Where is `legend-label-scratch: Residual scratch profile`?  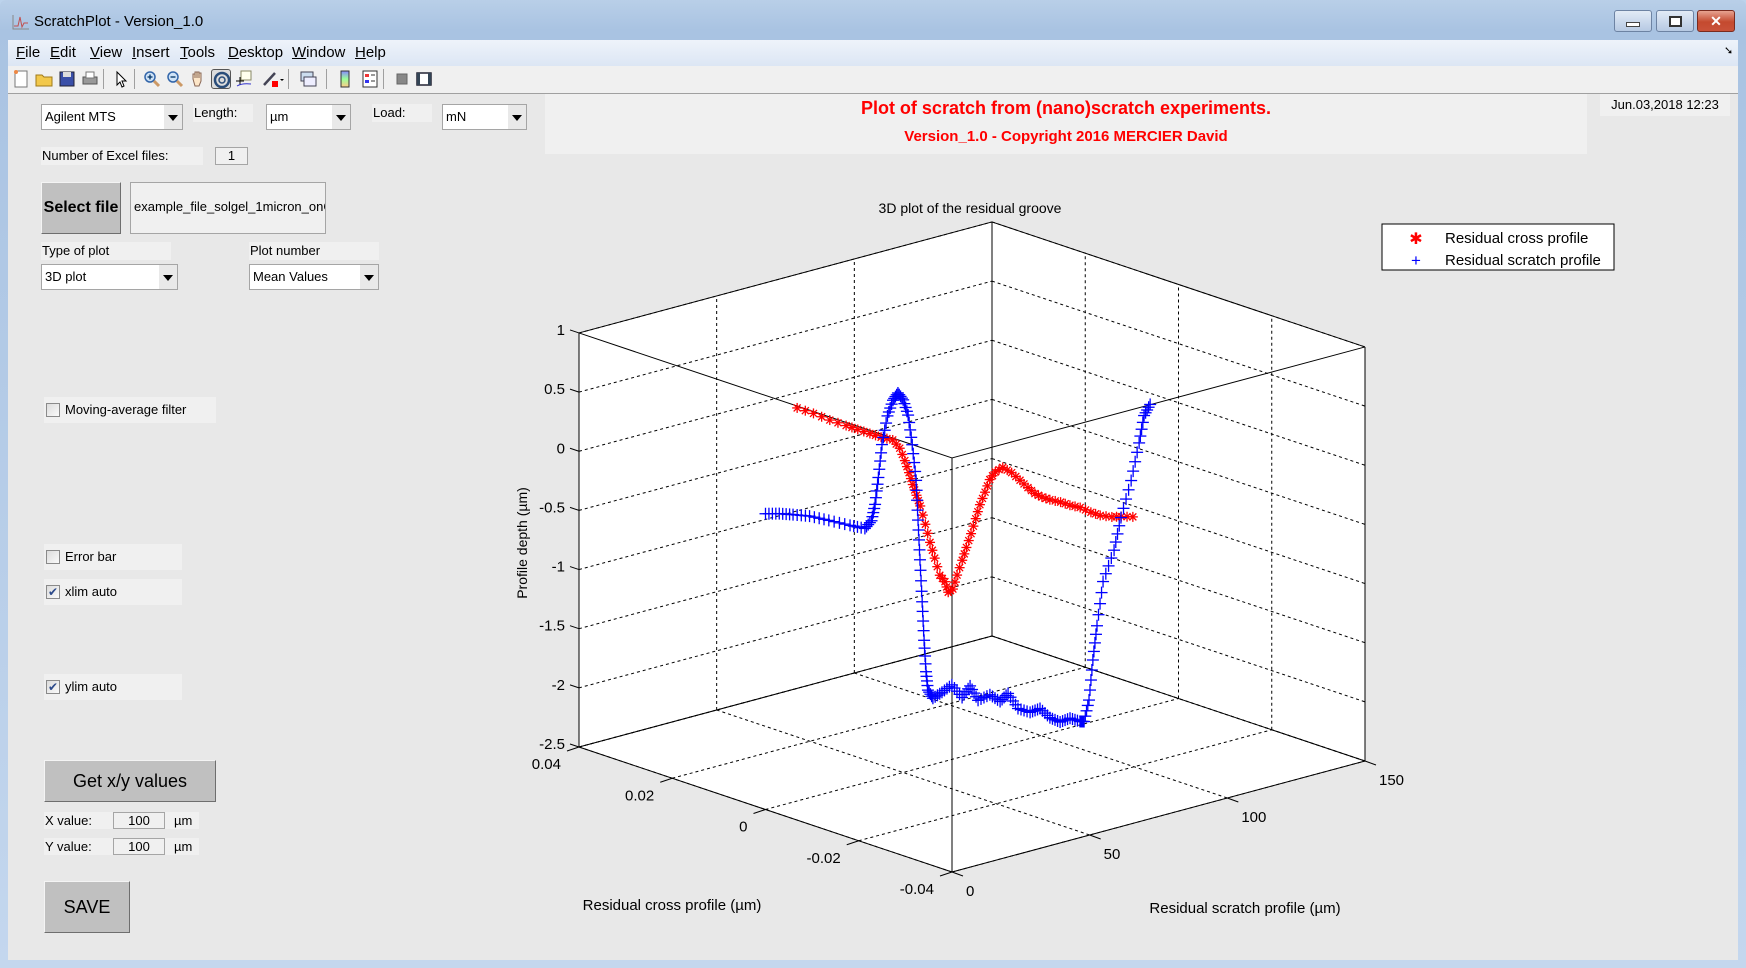
legend-label-scratch: Residual scratch profile is located at coordinates (1523, 260).